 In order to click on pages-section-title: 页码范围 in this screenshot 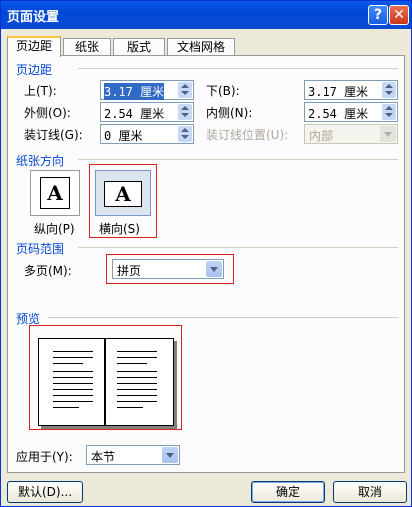, I will do `click(40, 249)`.